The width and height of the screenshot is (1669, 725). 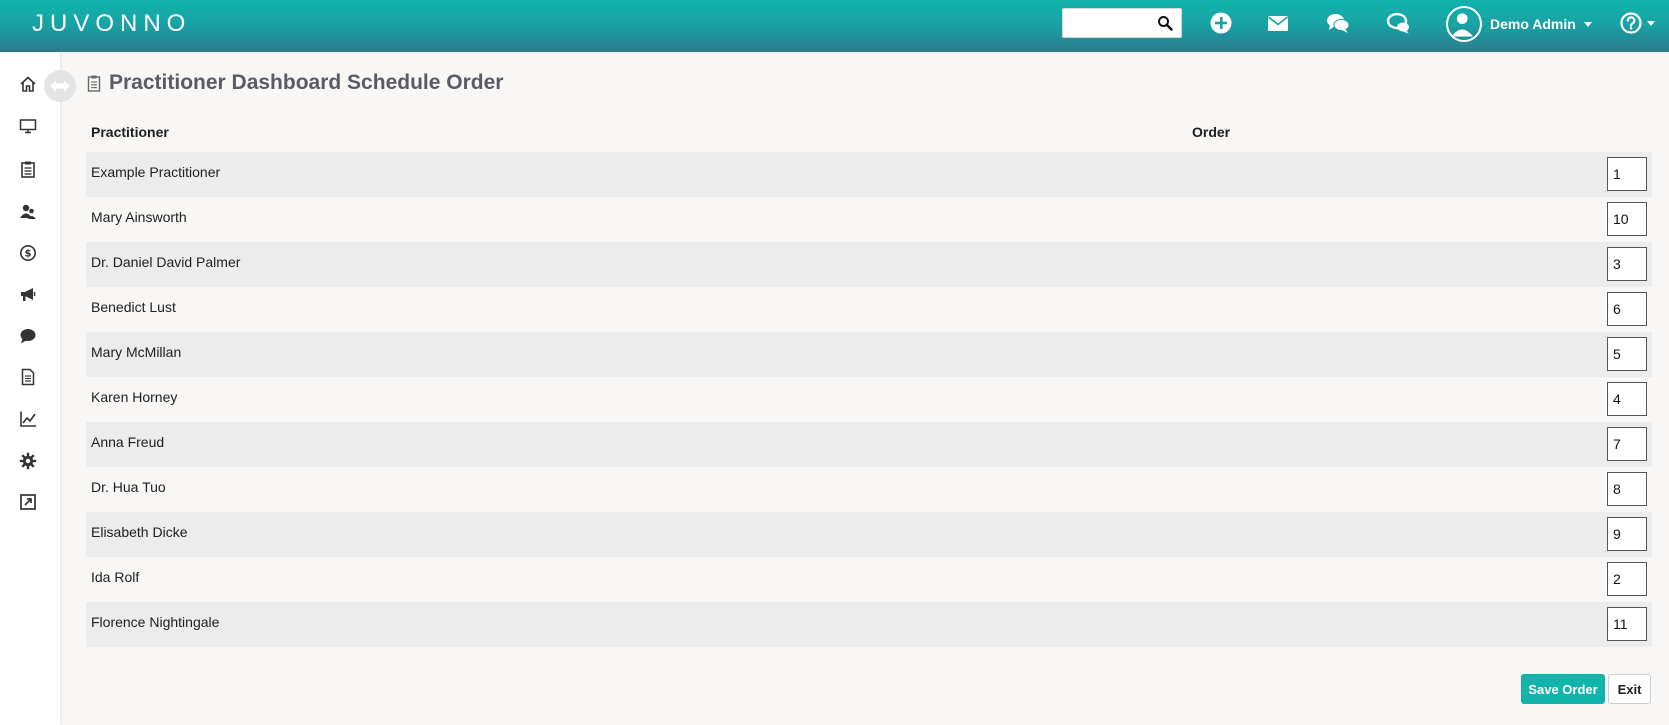 I want to click on sidebar-item-messages, so click(x=28, y=336).